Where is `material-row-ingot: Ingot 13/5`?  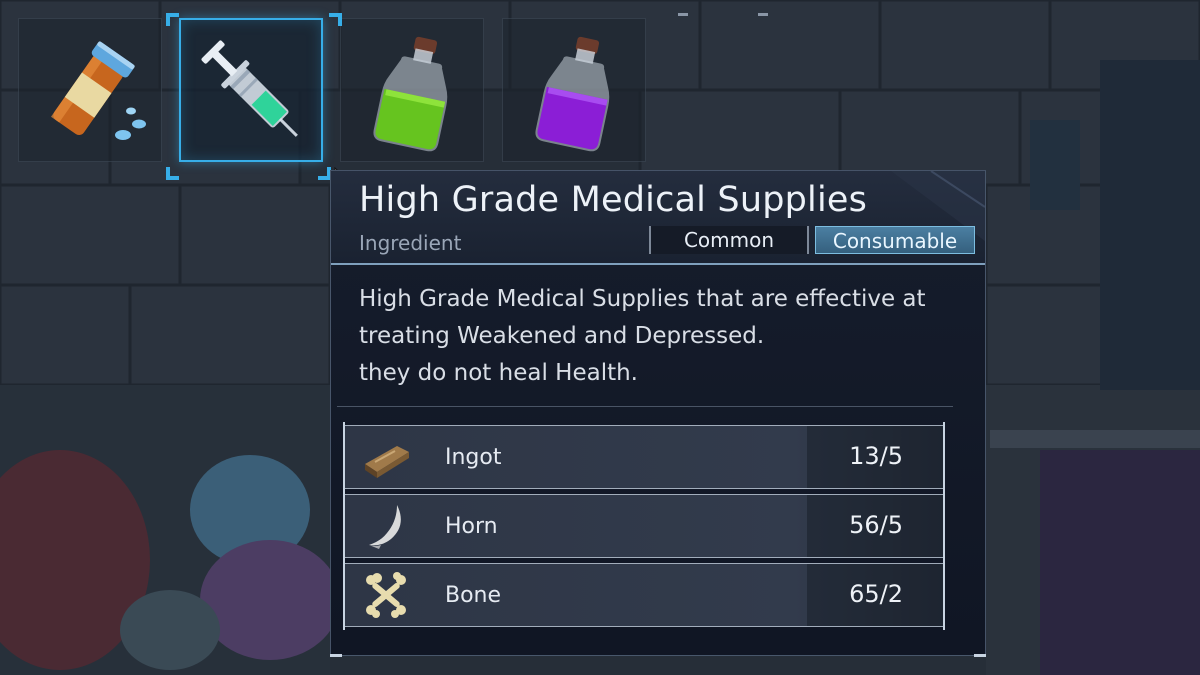
material-row-ingot: Ingot 13/5 is located at coordinates (644, 457).